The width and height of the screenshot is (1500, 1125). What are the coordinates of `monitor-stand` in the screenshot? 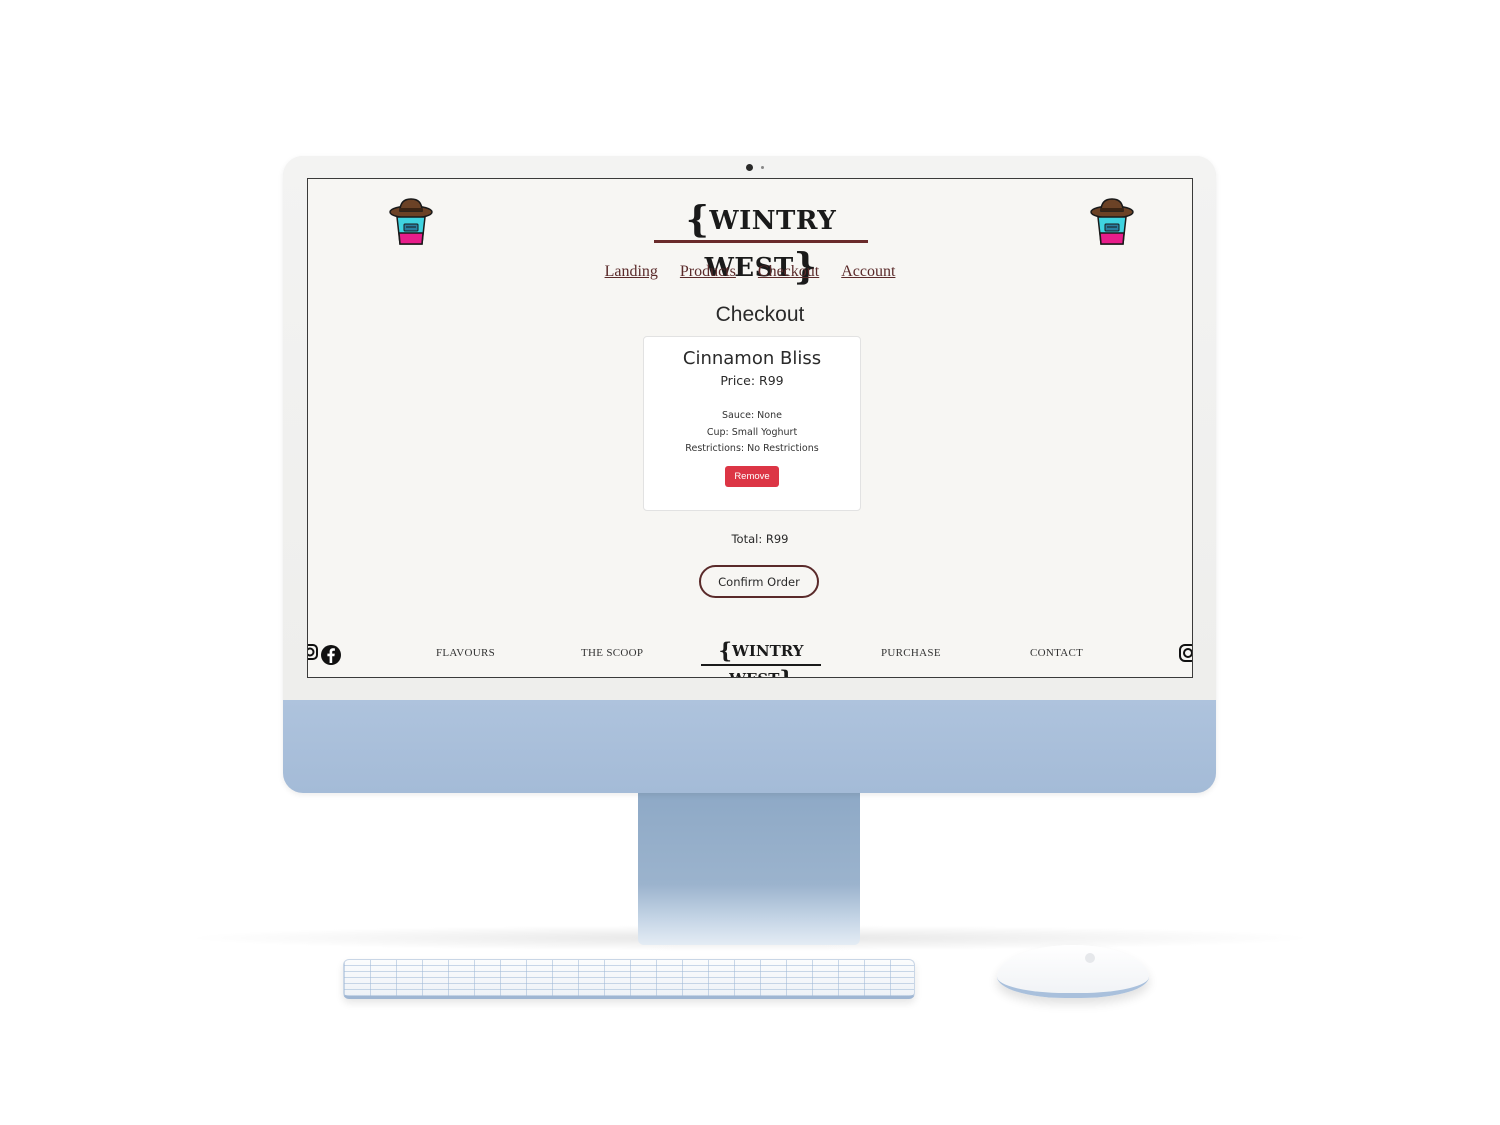 It's located at (749, 869).